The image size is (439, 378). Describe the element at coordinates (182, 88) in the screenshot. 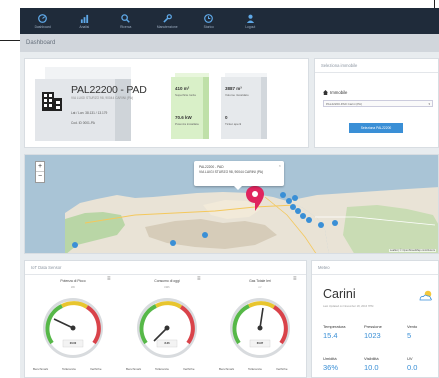

I see `stat-value: 410 m²` at that location.